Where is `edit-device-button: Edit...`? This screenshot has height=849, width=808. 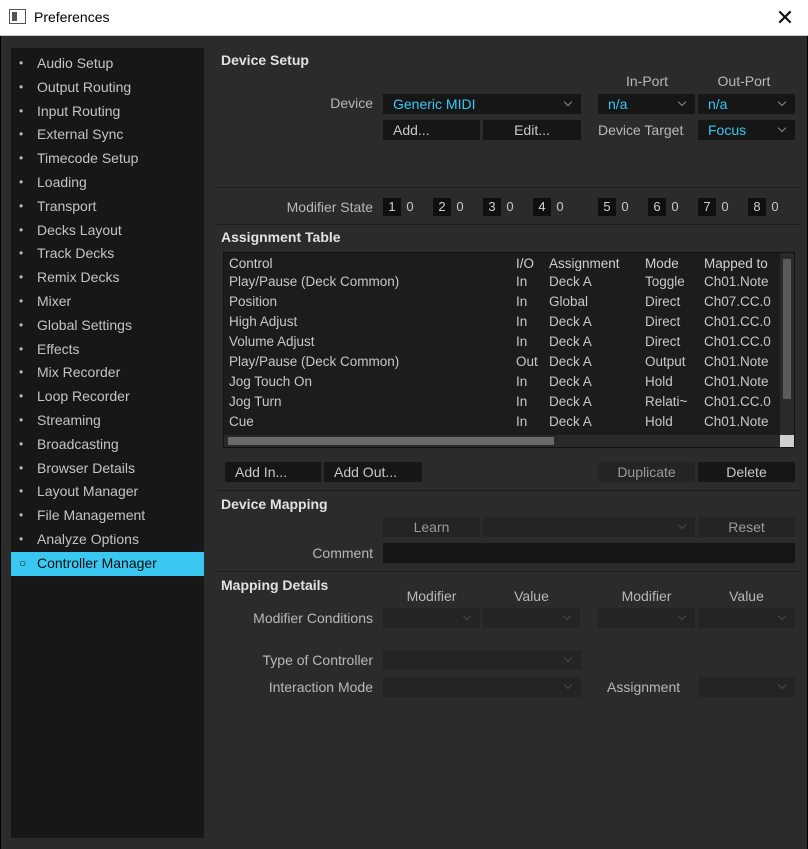
edit-device-button: Edit... is located at coordinates (532, 130).